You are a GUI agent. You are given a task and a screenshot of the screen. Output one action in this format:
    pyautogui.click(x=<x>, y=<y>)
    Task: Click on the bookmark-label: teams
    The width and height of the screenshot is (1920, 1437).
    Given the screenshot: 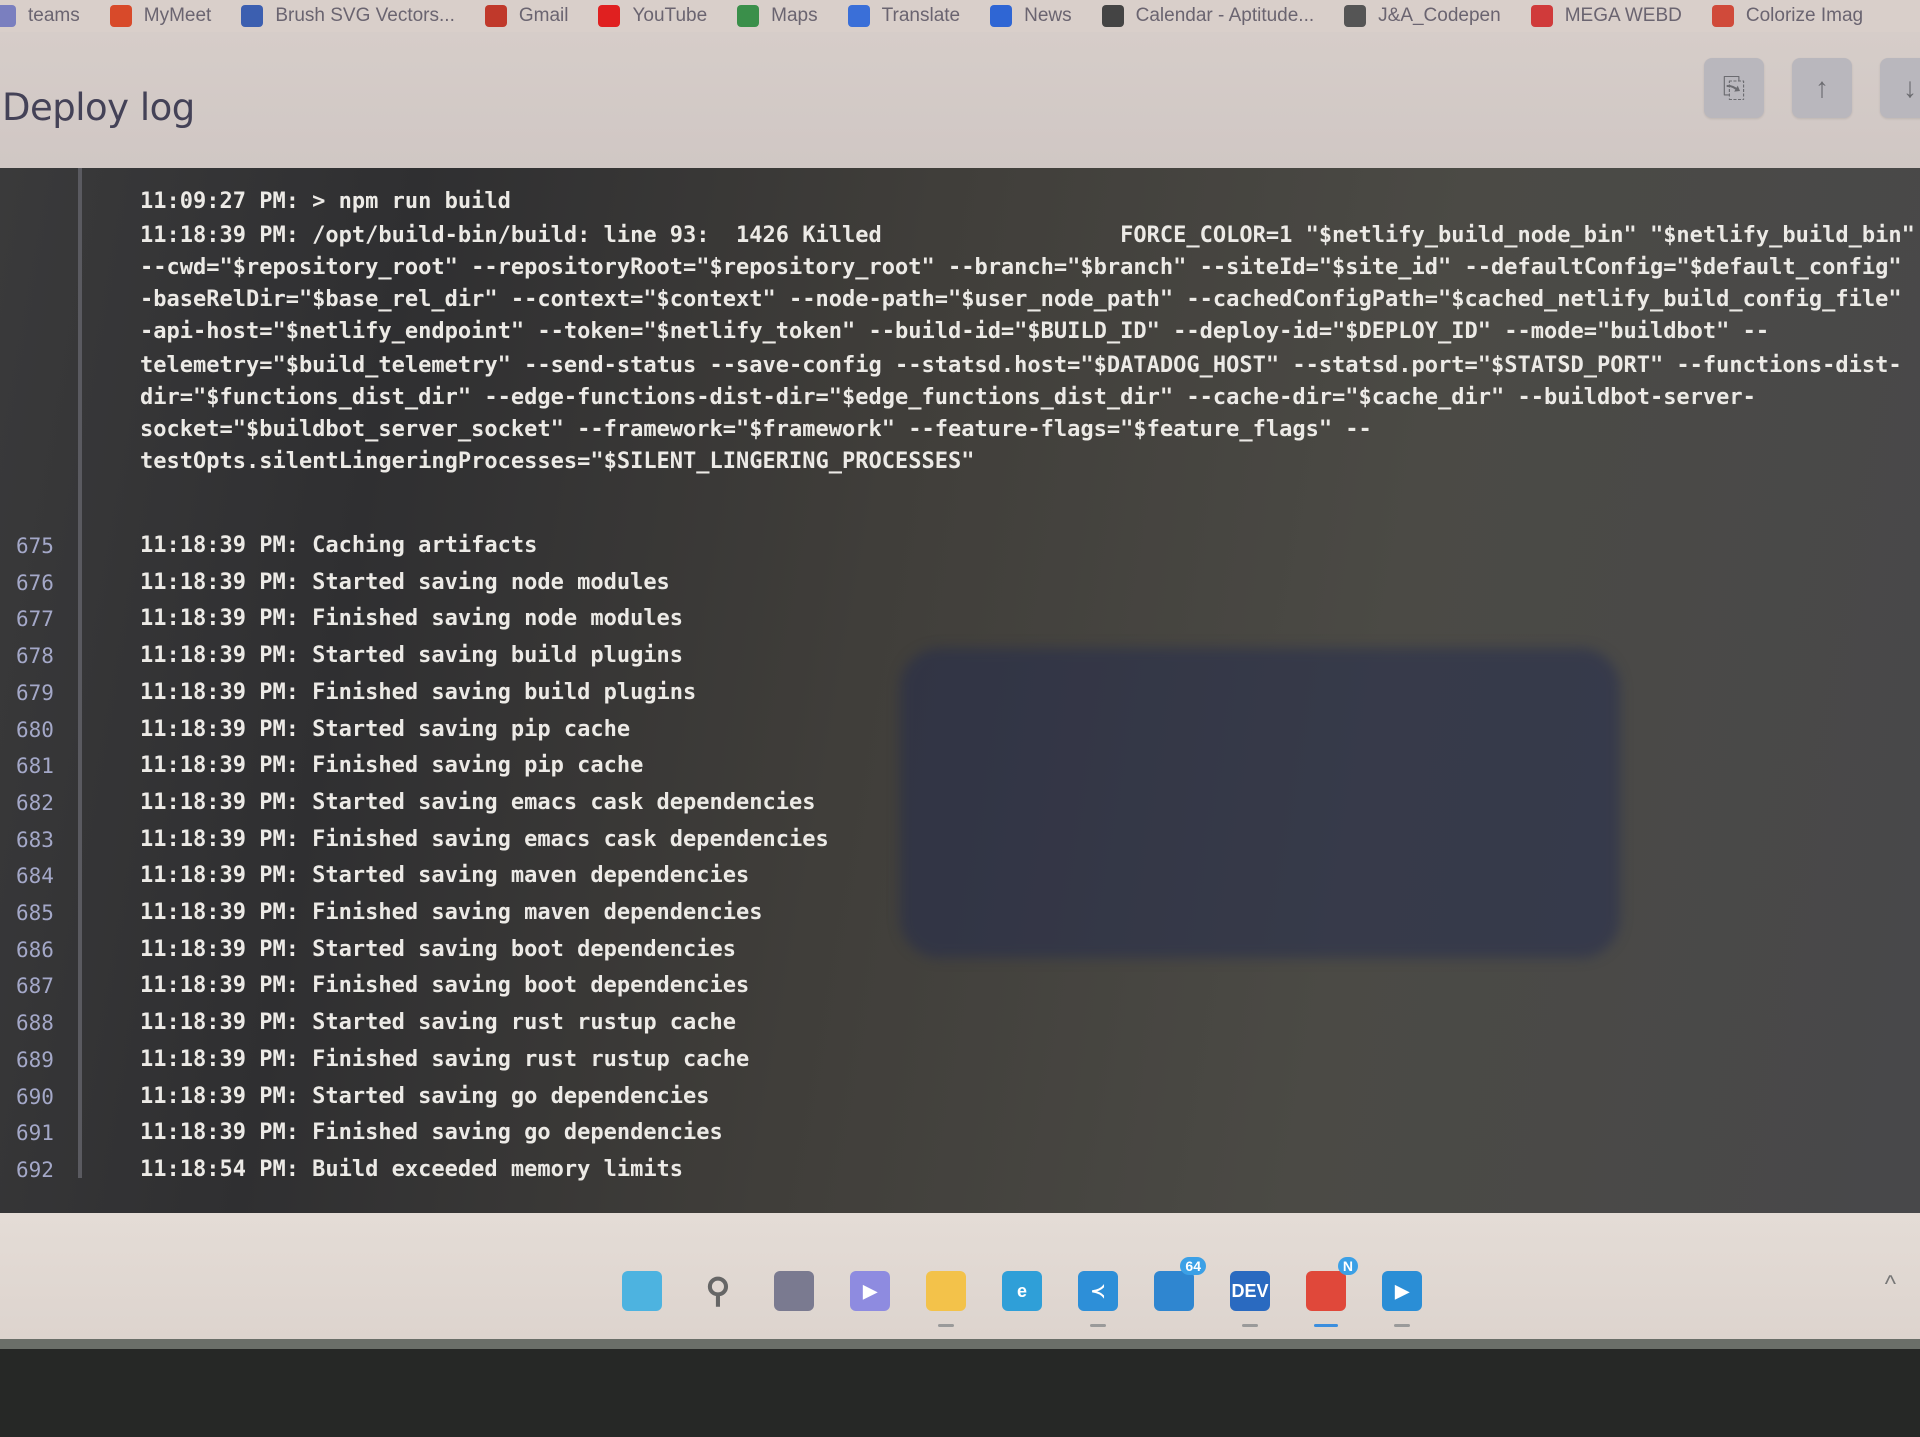 What is the action you would take?
    pyautogui.click(x=54, y=15)
    